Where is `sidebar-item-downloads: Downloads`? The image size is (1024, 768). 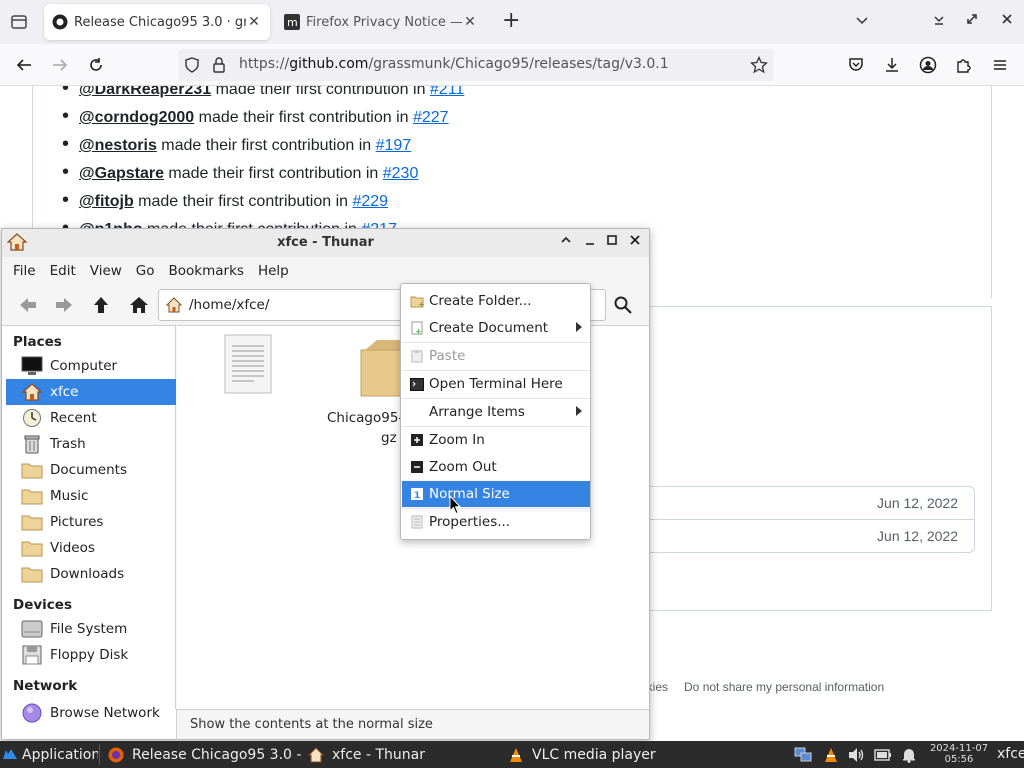
sidebar-item-downloads: Downloads is located at coordinates (91, 574).